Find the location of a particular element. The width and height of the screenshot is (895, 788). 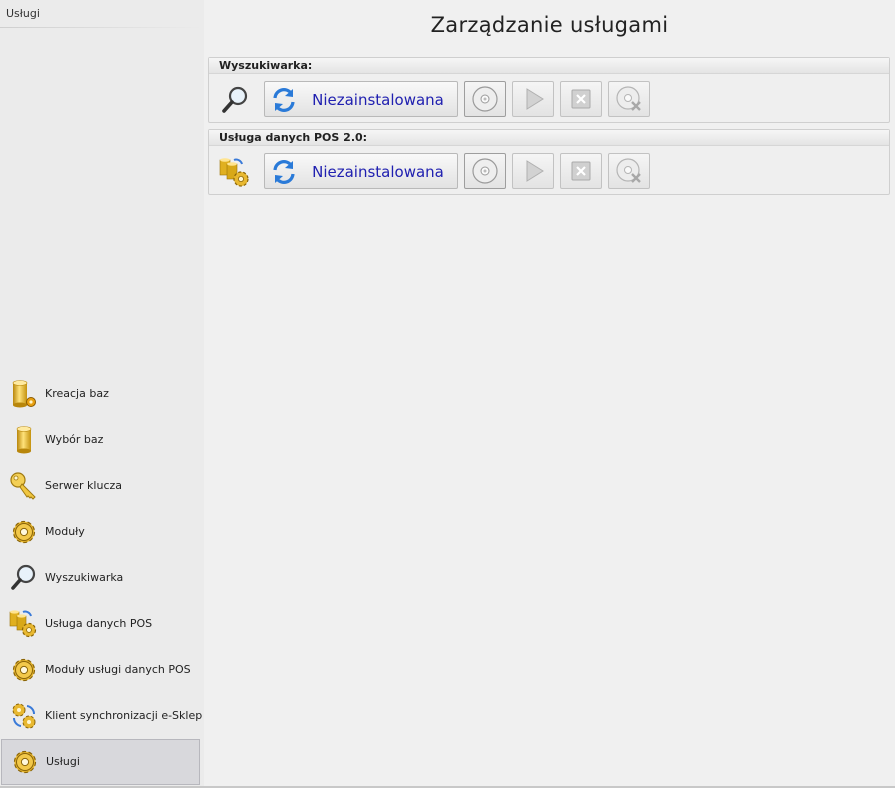

service-group-header: Wyszukiwarka: is located at coordinates (549, 66).